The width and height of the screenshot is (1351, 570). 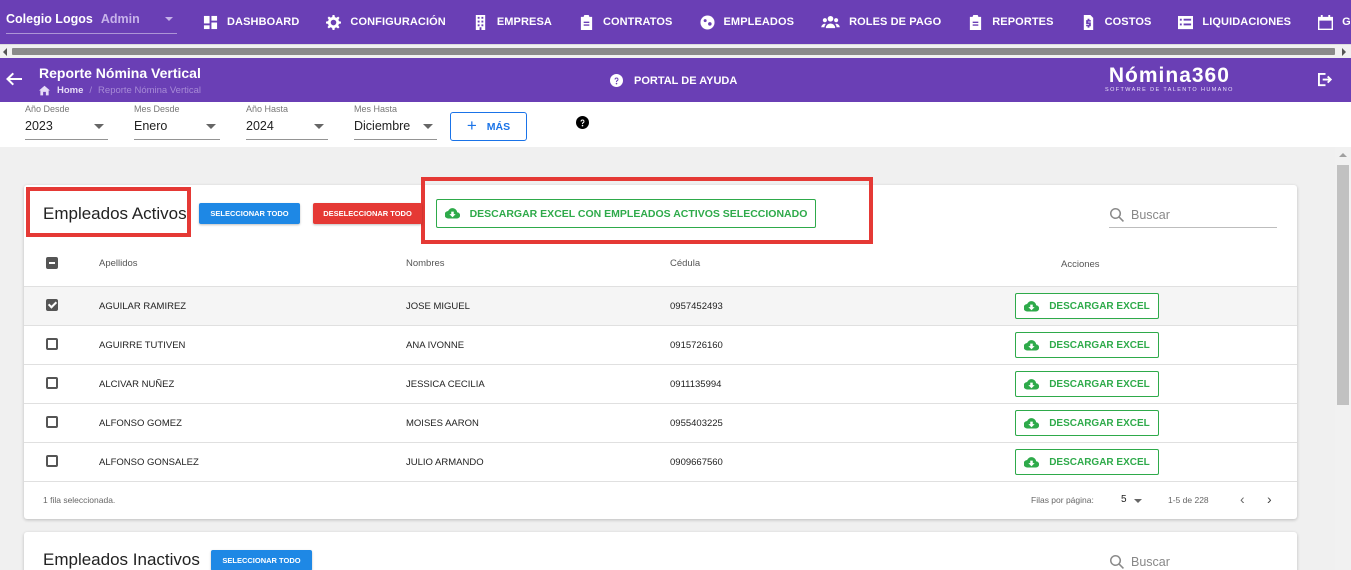 I want to click on nav-contratos: CONTRATOS, so click(x=626, y=22).